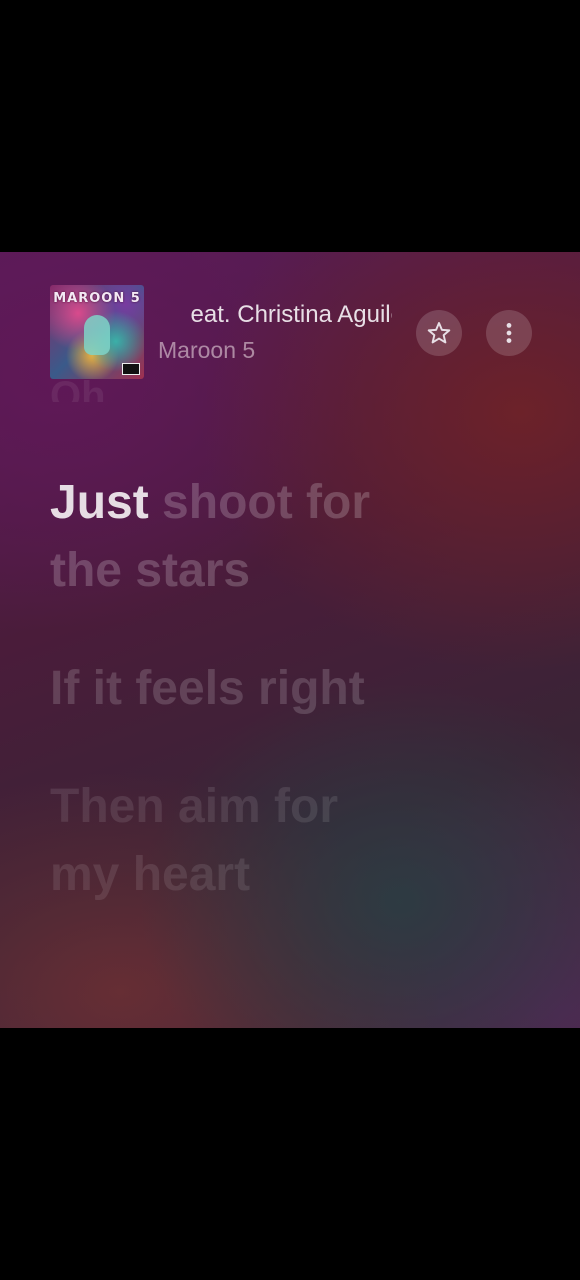  I want to click on upcoming-words: shoot for, so click(266, 502).